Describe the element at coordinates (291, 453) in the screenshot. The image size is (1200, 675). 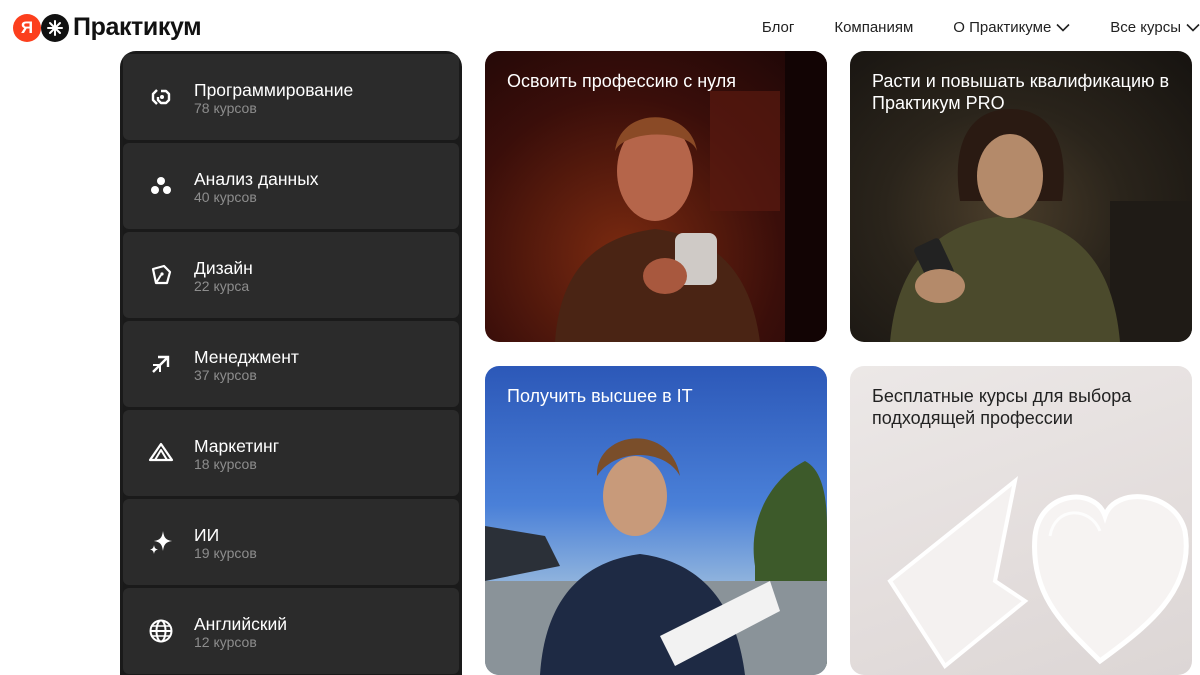
I see `category-marketing: Маркетинг 18 курсов` at that location.